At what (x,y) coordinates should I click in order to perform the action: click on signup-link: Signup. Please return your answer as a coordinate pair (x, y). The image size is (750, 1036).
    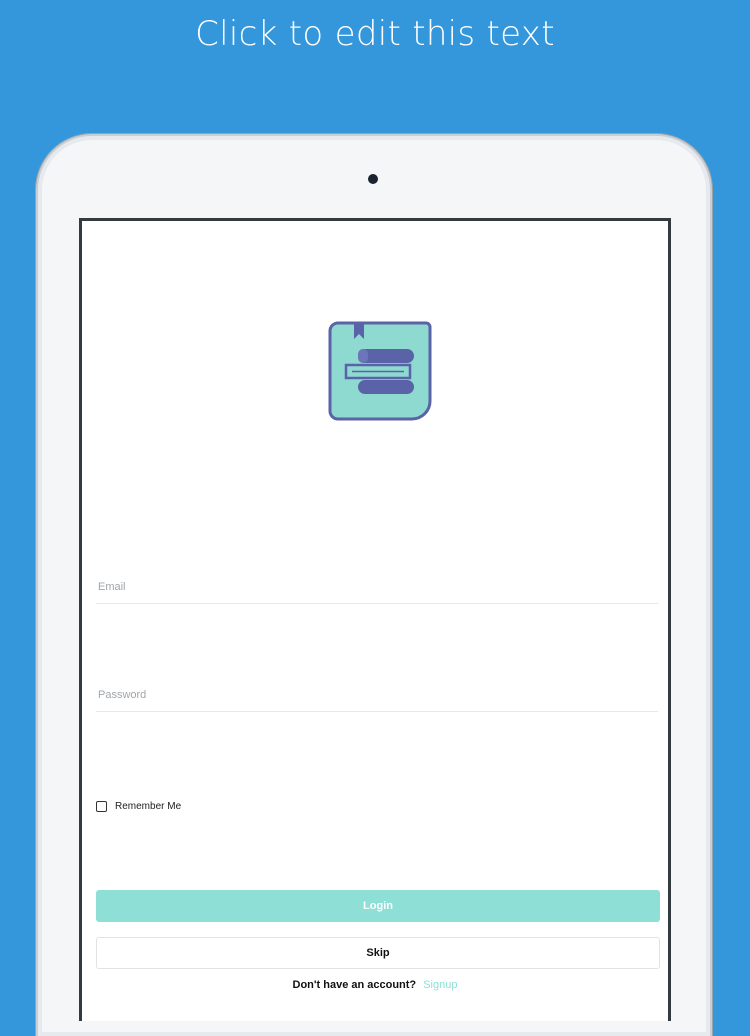
    Looking at the image, I should click on (440, 985).